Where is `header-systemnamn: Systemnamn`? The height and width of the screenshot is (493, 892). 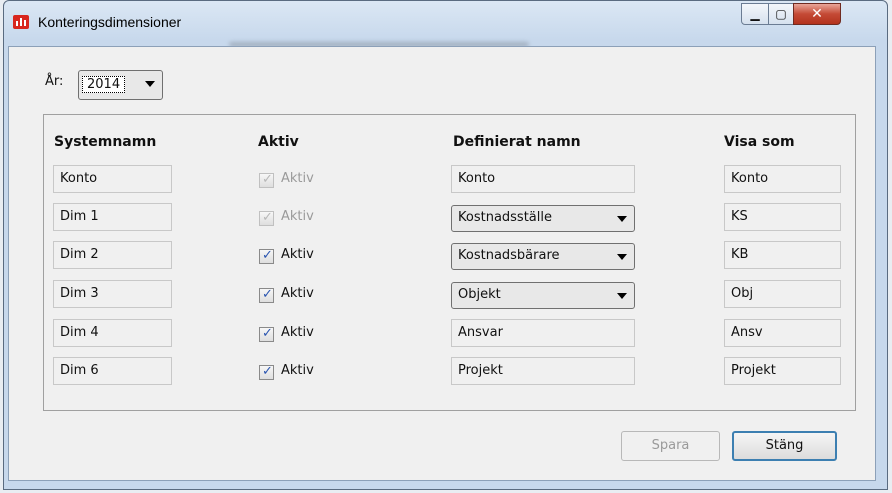
header-systemnamn: Systemnamn is located at coordinates (105, 142).